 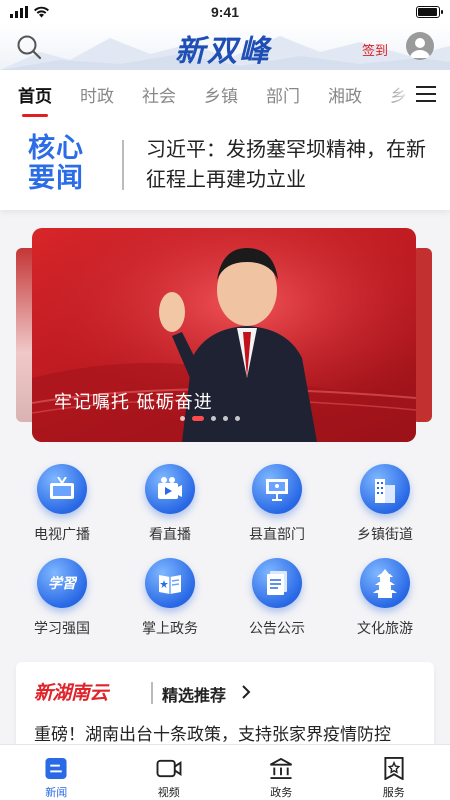 What do you see at coordinates (345, 94) in the screenshot?
I see `tab-hunan-gov: 湘政` at bounding box center [345, 94].